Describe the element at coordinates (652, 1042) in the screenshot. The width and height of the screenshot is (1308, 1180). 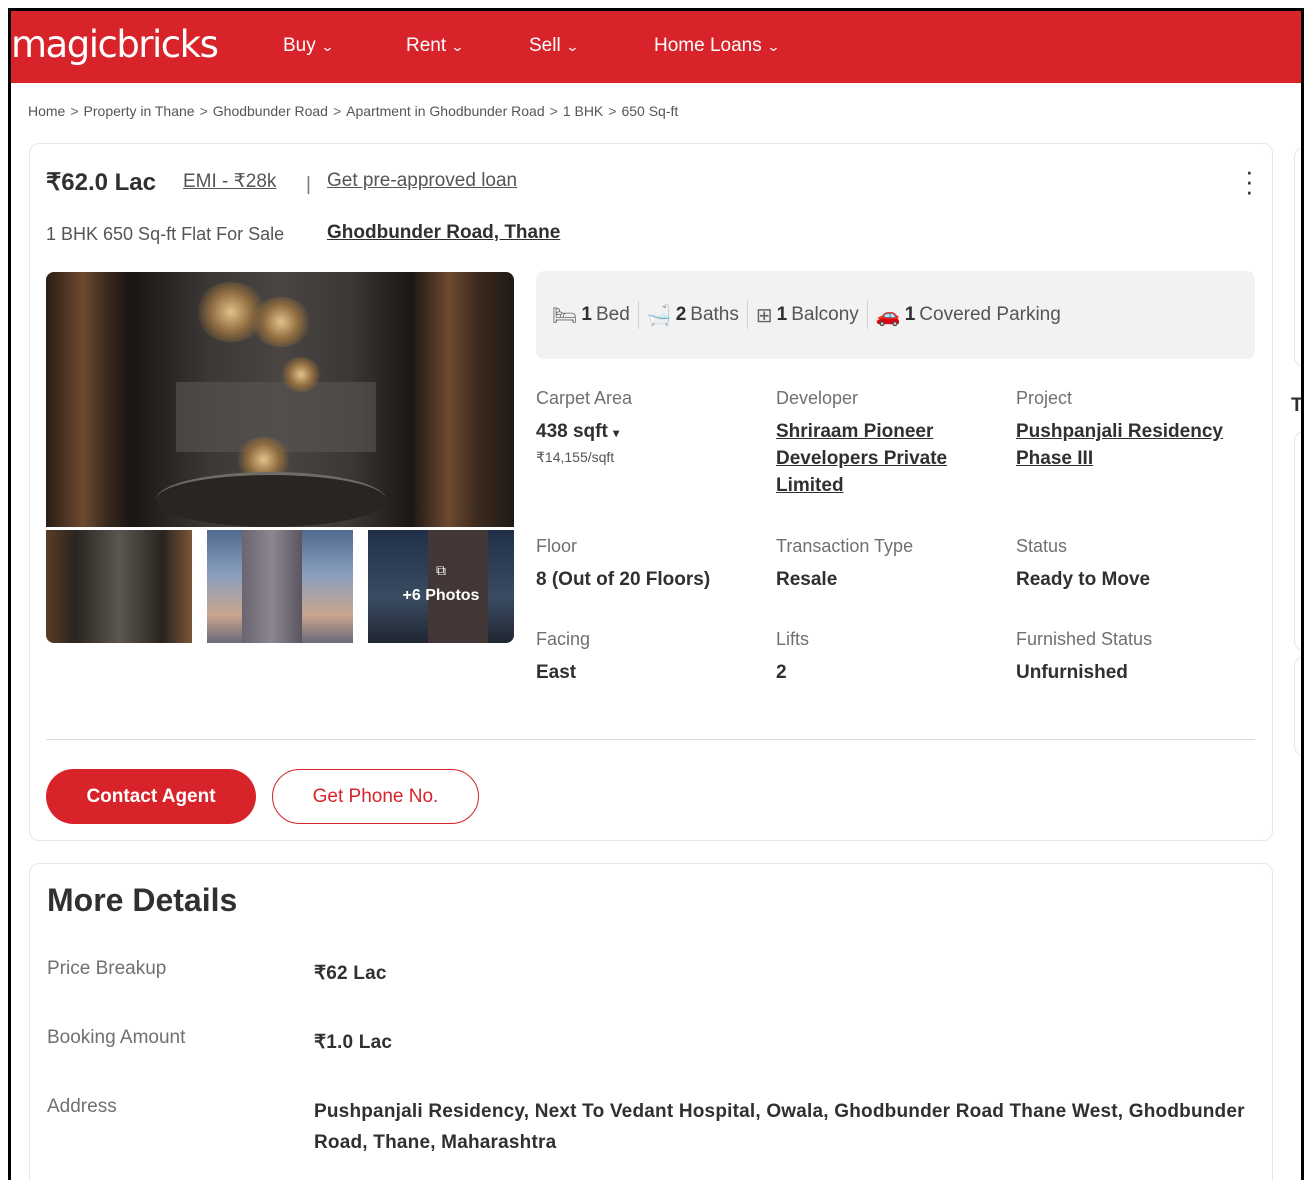
I see `detail-row-booking-amount: Booking Amount ₹1.0 Lac` at that location.